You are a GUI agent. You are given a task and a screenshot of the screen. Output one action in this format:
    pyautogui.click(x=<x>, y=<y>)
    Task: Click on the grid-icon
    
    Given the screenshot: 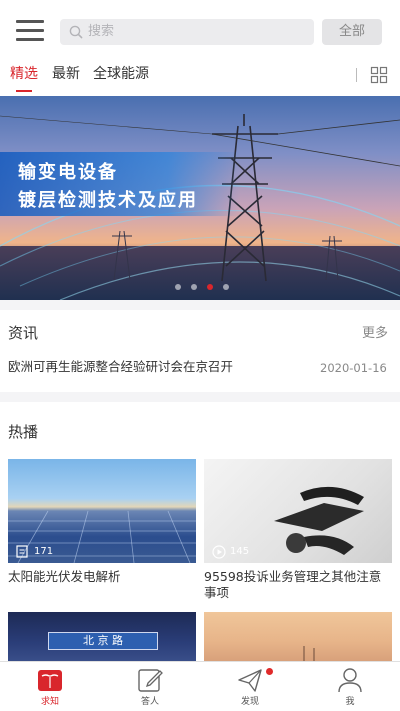 What is the action you would take?
    pyautogui.click(x=379, y=75)
    